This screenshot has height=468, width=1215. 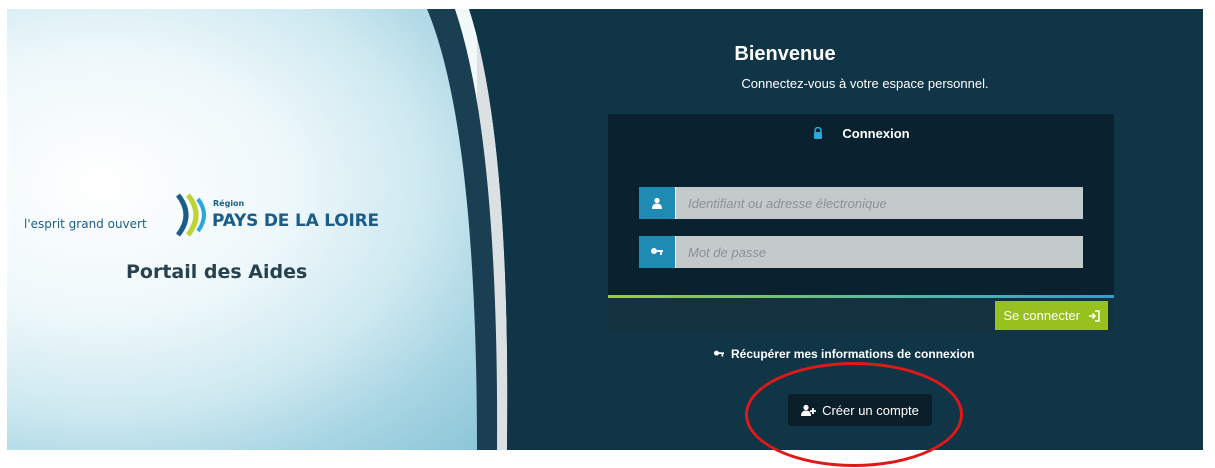 I want to click on create-account-label: Créer un compte, so click(x=870, y=410).